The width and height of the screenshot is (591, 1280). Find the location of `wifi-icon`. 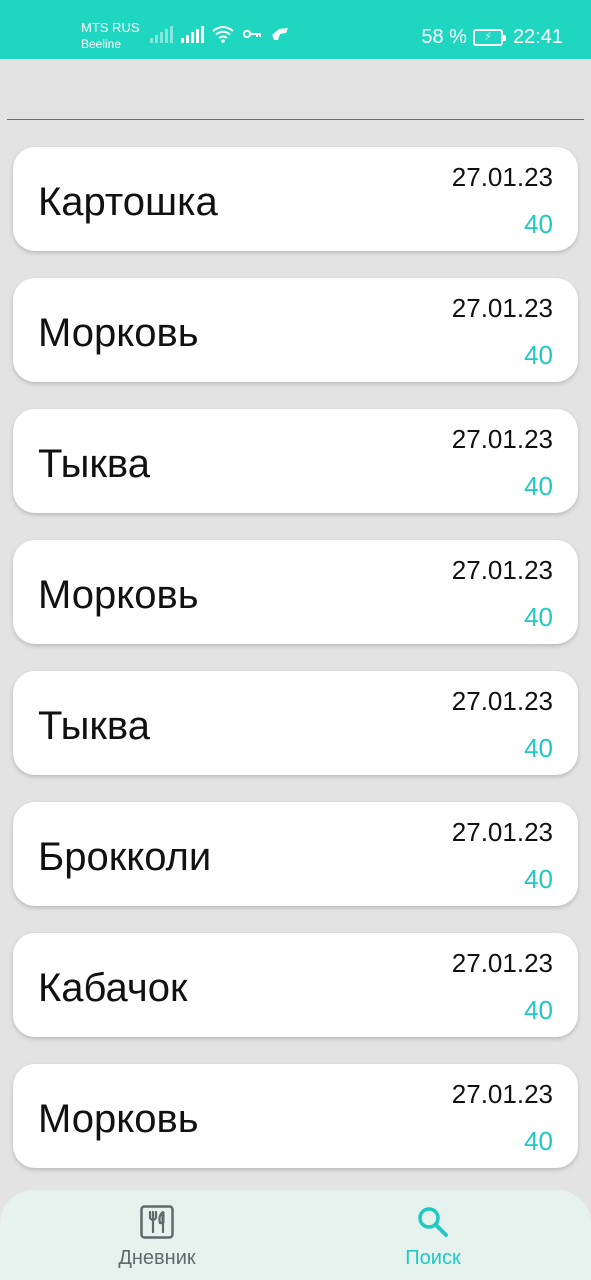

wifi-icon is located at coordinates (223, 34).